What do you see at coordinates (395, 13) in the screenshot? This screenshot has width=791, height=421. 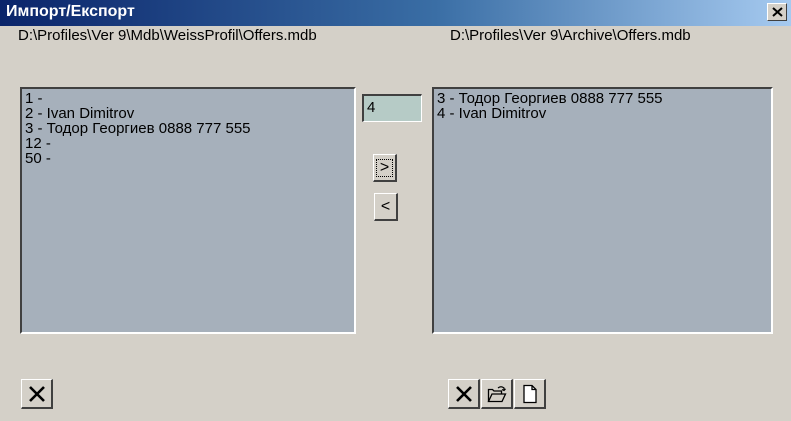 I see `title-bar: Импорт/Експорт` at bounding box center [395, 13].